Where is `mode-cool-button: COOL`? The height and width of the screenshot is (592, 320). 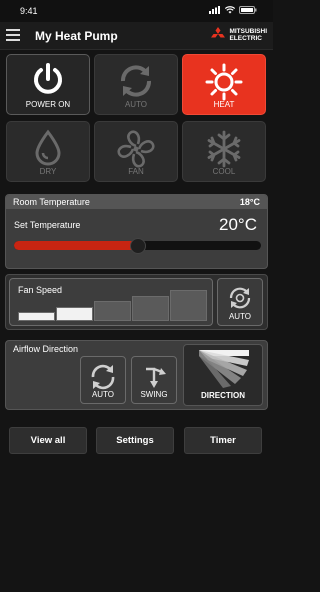
mode-cool-button: COOL is located at coordinates (224, 151).